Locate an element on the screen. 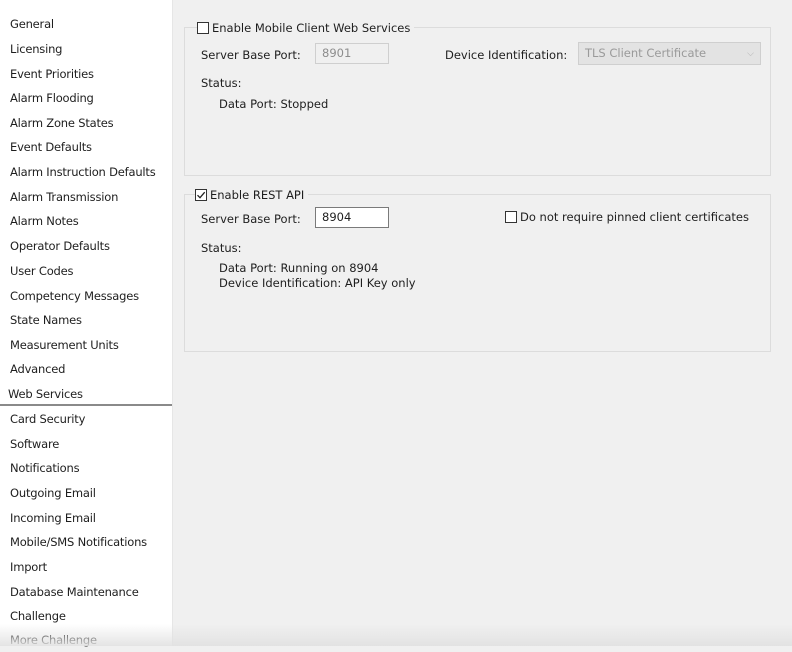 The width and height of the screenshot is (792, 652). sidebar-item-user-codes: User Codes is located at coordinates (86, 271).